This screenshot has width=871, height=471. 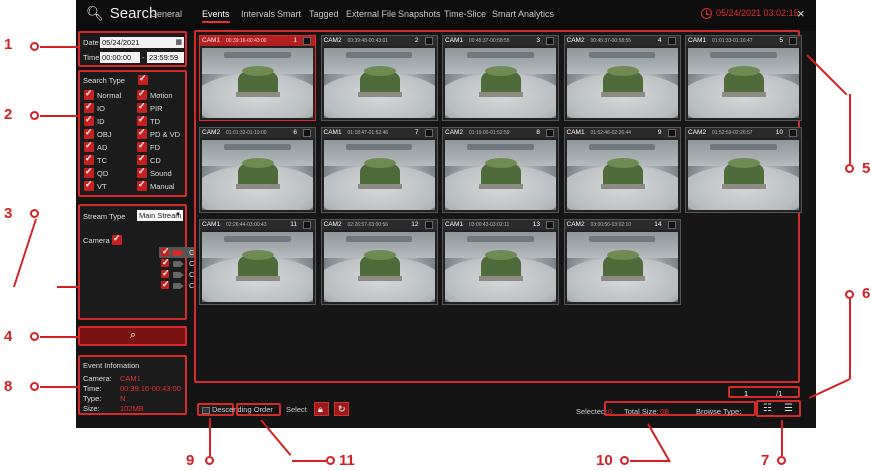 I want to click on tab-snapshots: Snapshots, so click(x=419, y=14).